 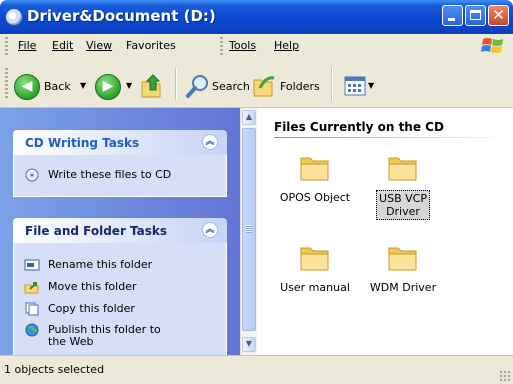 What do you see at coordinates (242, 45) in the screenshot?
I see `menu-tools: Tools` at bounding box center [242, 45].